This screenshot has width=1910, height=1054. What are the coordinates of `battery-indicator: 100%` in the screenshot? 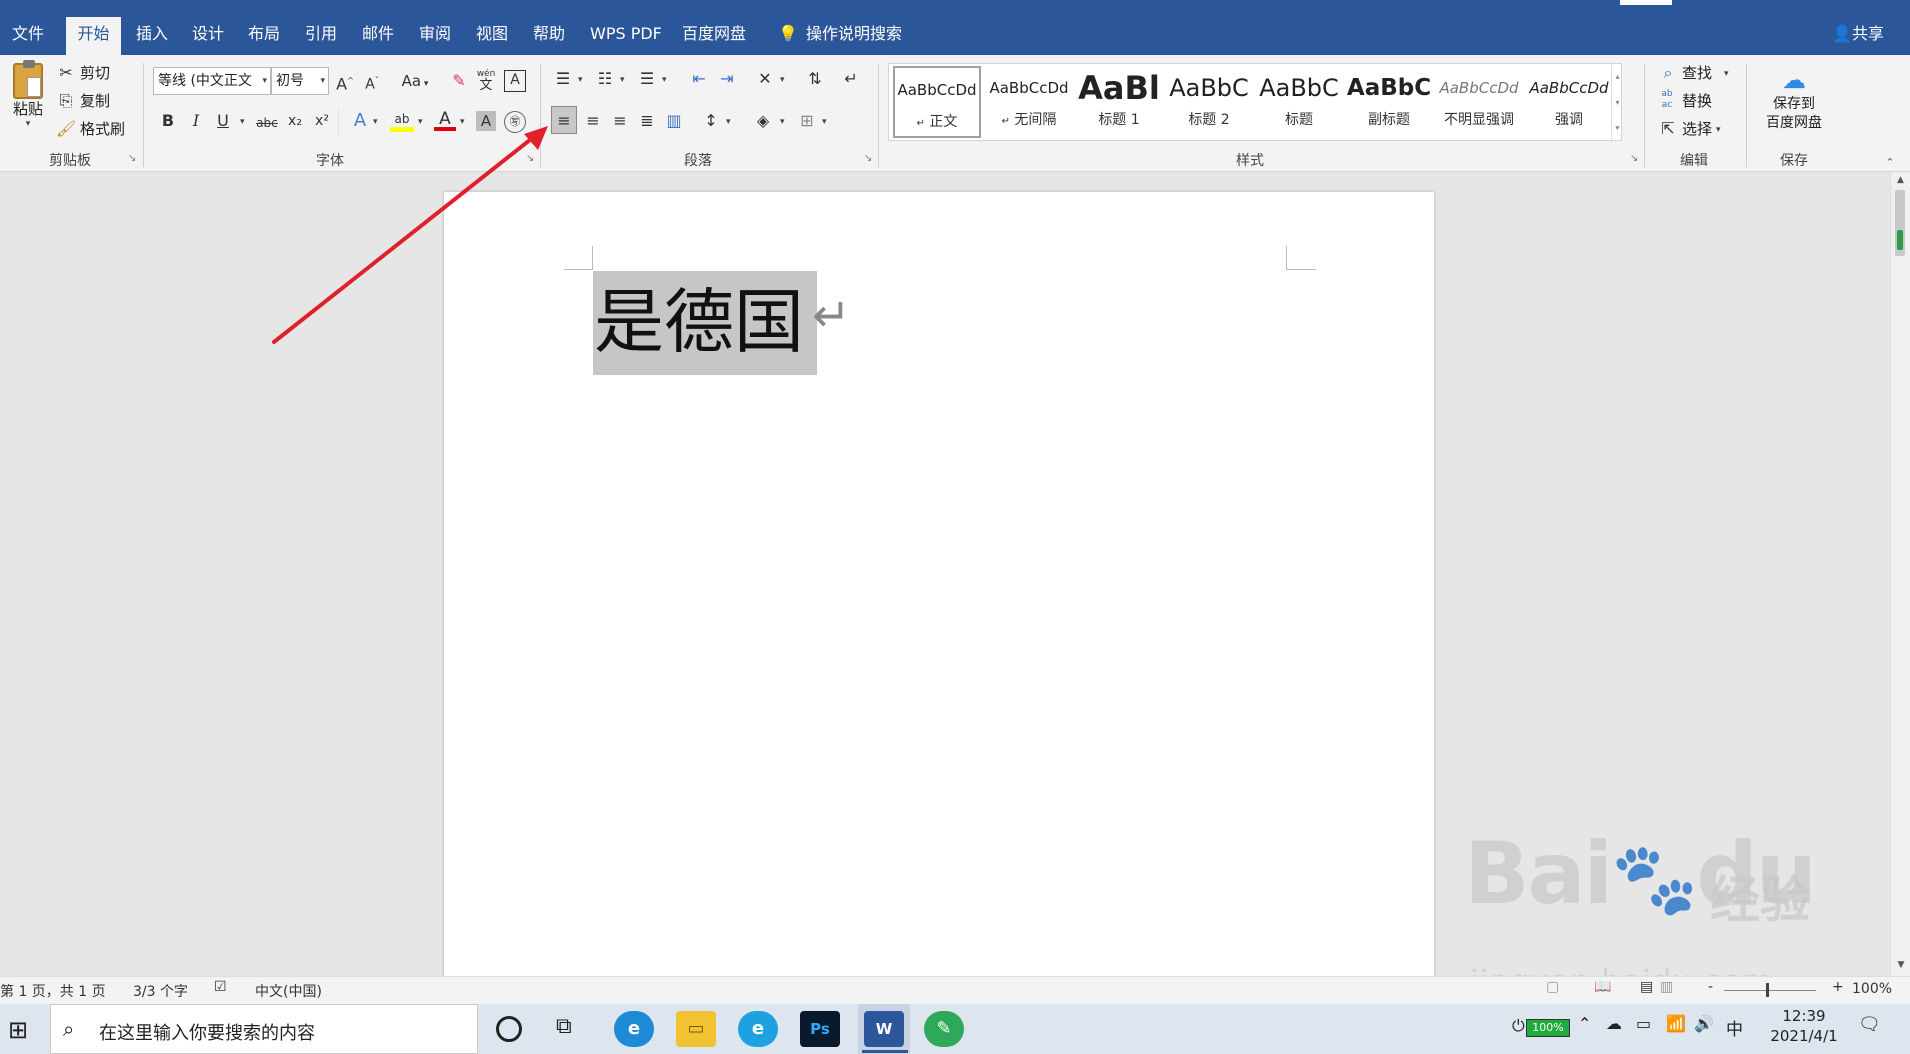 It's located at (1548, 1028).